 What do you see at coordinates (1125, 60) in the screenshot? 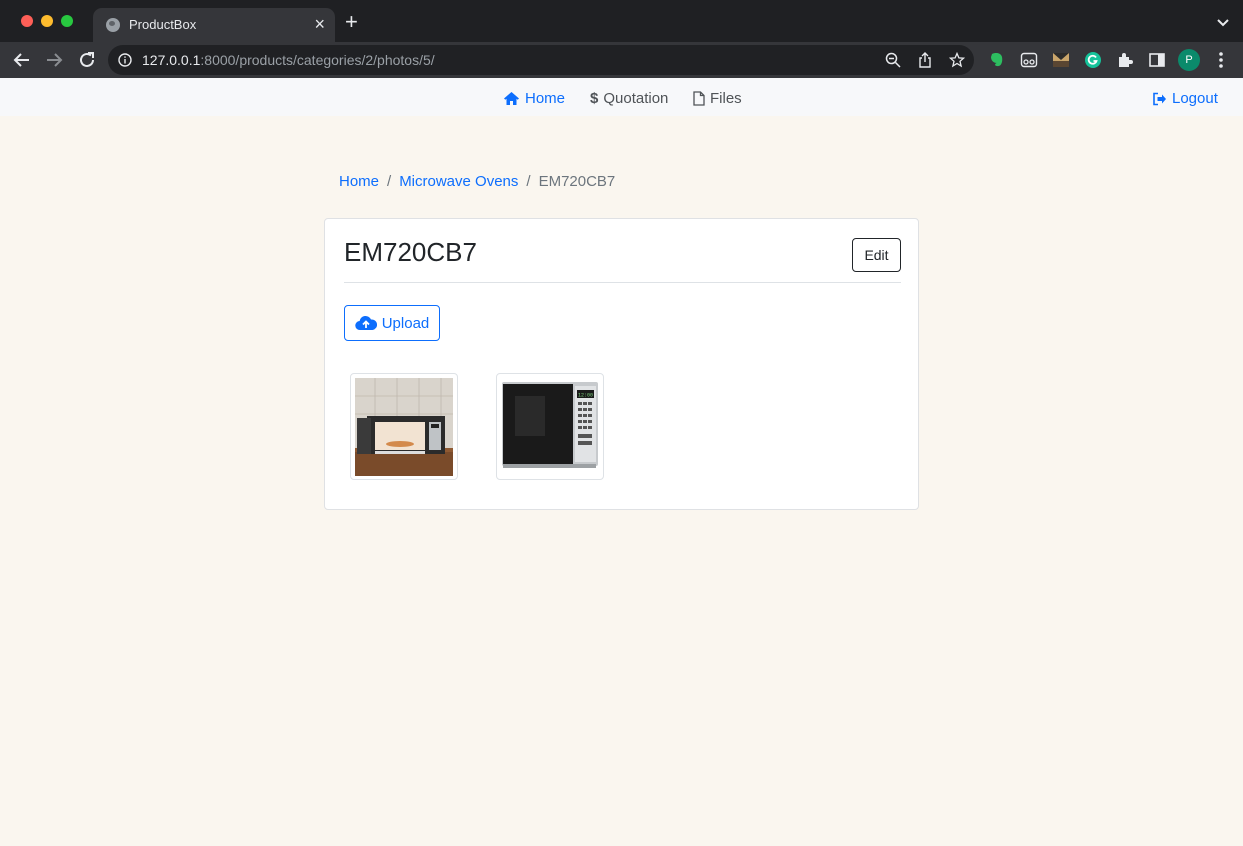
I see `extensions-puzzle-icon` at bounding box center [1125, 60].